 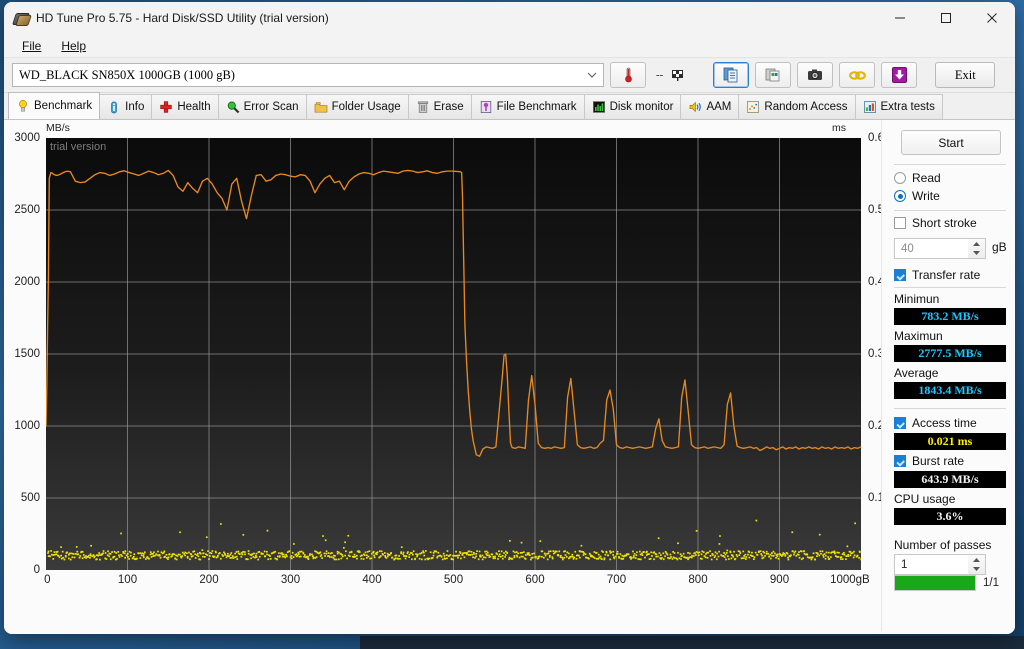 I want to click on short-stroke-label: Short stroke, so click(x=944, y=223).